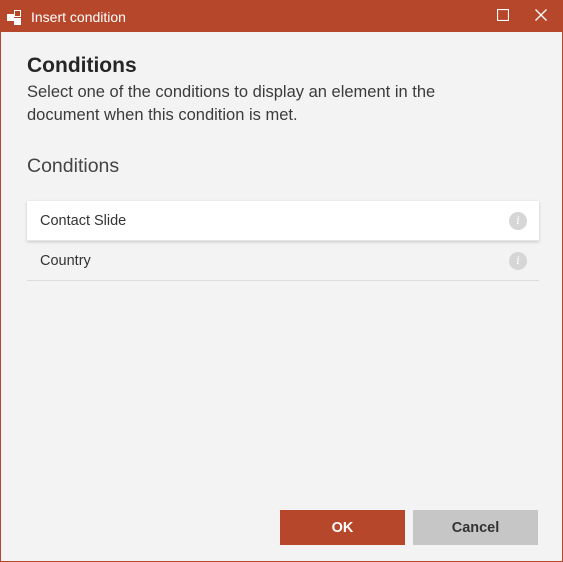  I want to click on maximize-button, so click(503, 16).